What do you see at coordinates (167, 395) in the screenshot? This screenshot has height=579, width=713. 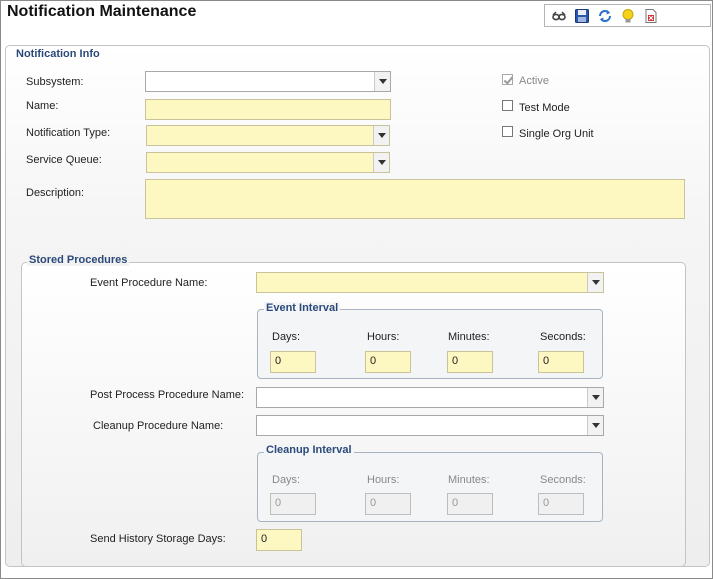 I see `post-process-procedure-label: Post Process Procedure Name:` at bounding box center [167, 395].